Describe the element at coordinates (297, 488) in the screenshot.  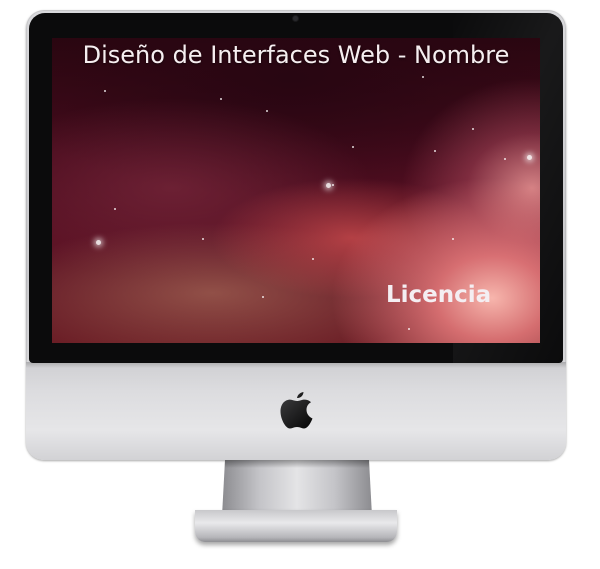
I see `monitor-stand-neck` at that location.